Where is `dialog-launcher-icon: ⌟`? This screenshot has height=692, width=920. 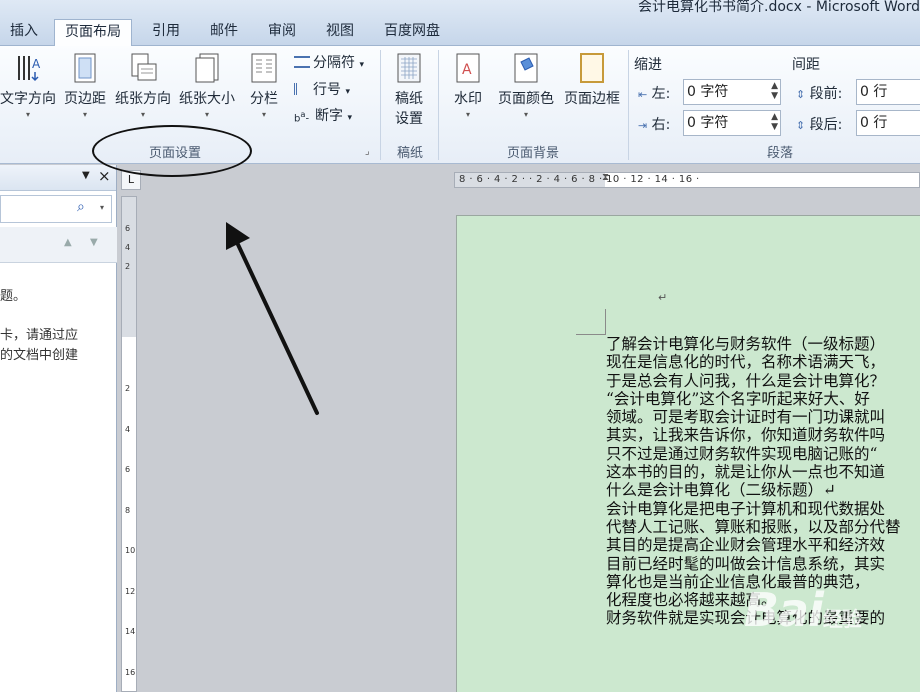 dialog-launcher-icon: ⌟ is located at coordinates (367, 151).